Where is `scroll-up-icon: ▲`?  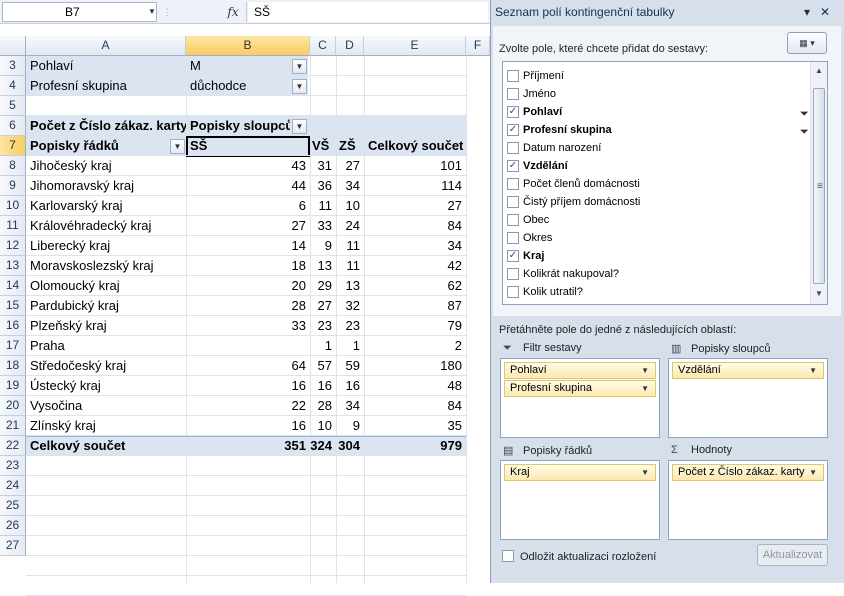 scroll-up-icon: ▲ is located at coordinates (819, 71).